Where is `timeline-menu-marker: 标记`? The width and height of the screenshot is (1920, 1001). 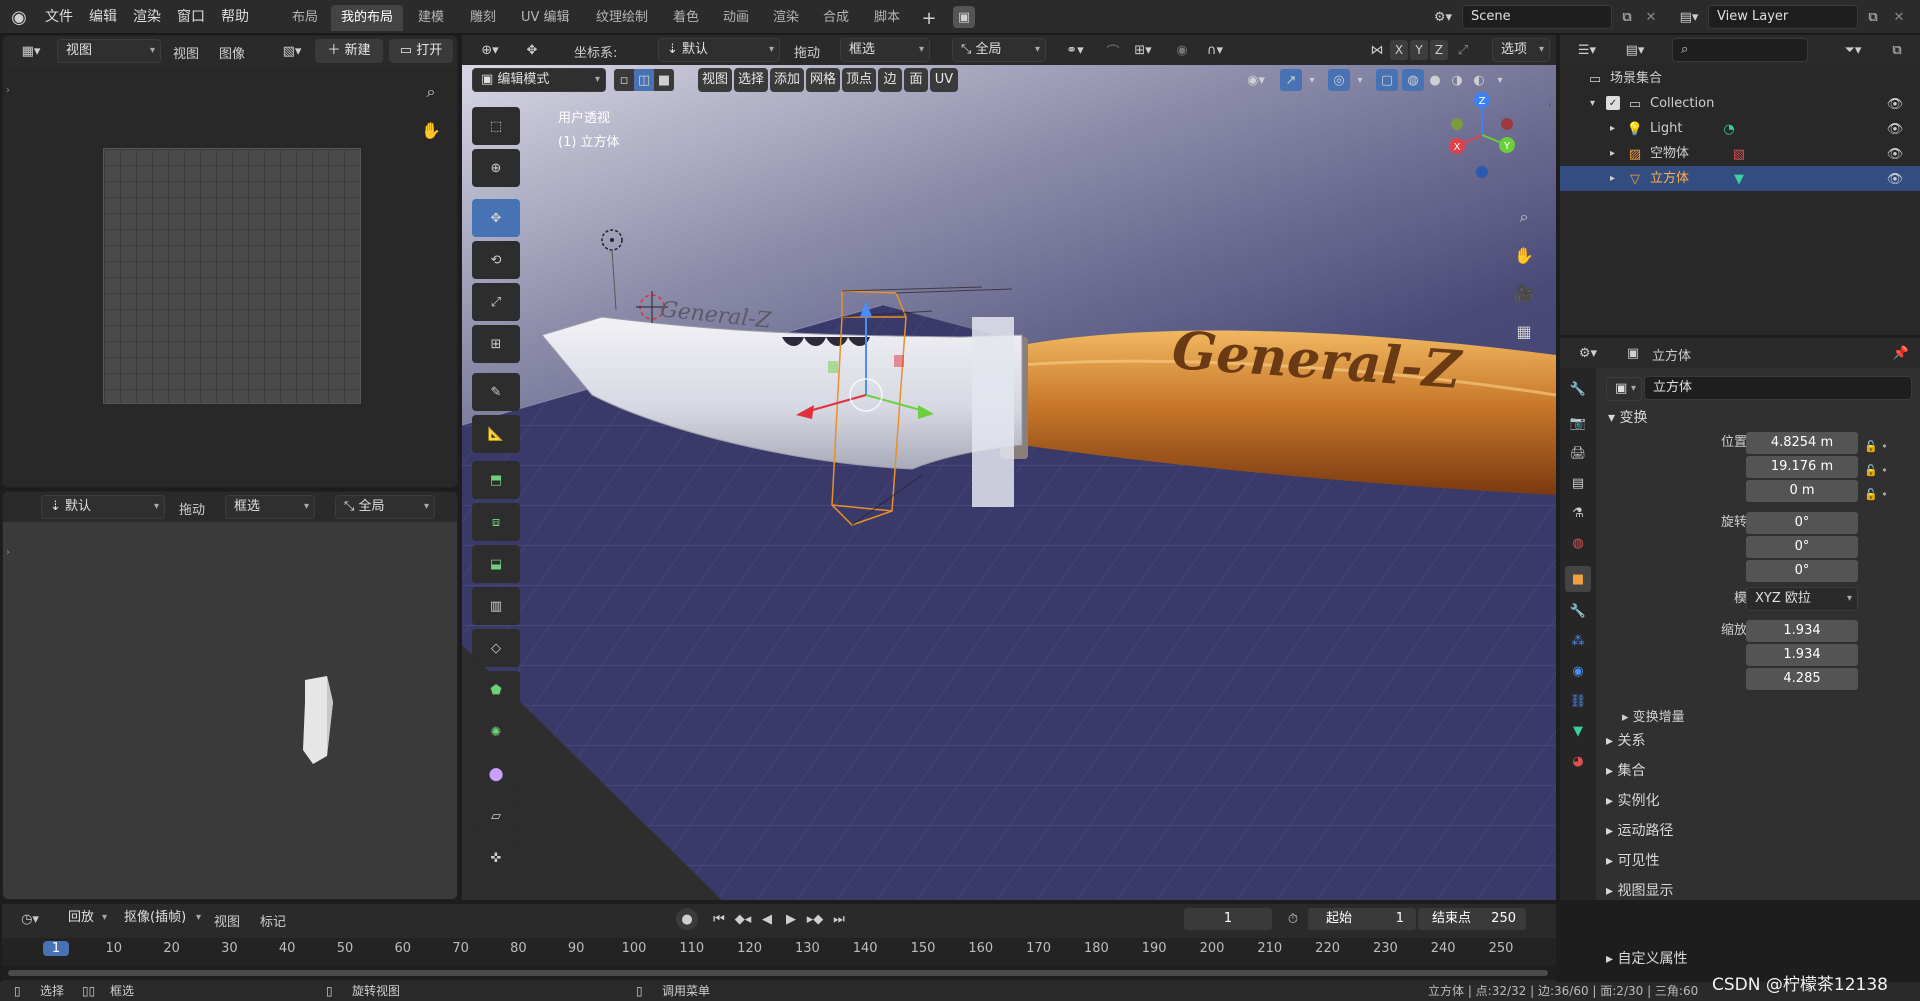
timeline-menu-marker: 标记 is located at coordinates (273, 920).